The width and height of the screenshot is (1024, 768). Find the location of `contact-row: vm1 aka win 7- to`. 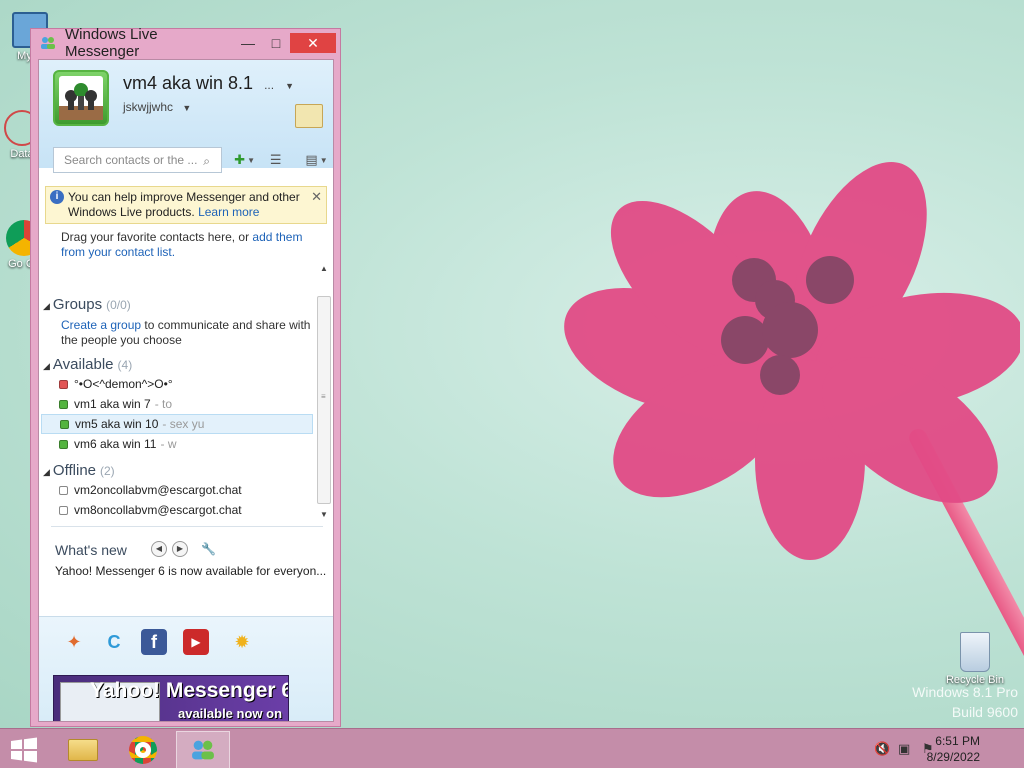

contact-row: vm1 aka win 7- to is located at coordinates (177, 404).